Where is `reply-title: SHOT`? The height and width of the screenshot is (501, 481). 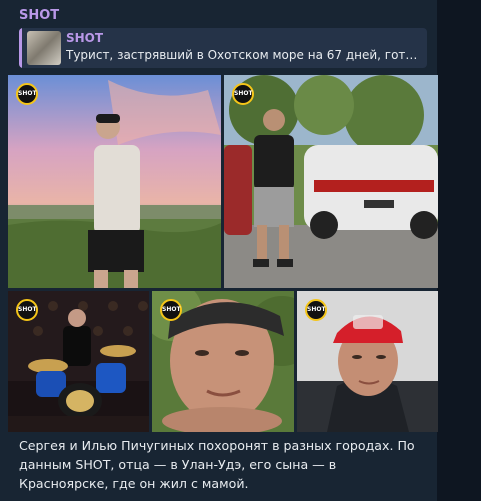
reply-title: SHOT is located at coordinates (85, 38).